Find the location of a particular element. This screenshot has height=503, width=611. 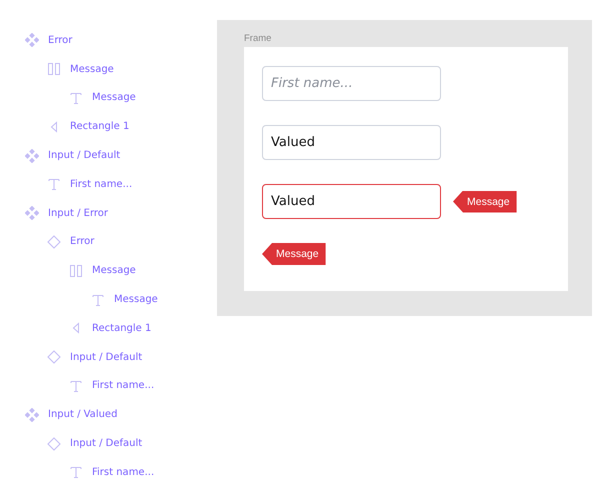

frame-label: Frame is located at coordinates (258, 40).